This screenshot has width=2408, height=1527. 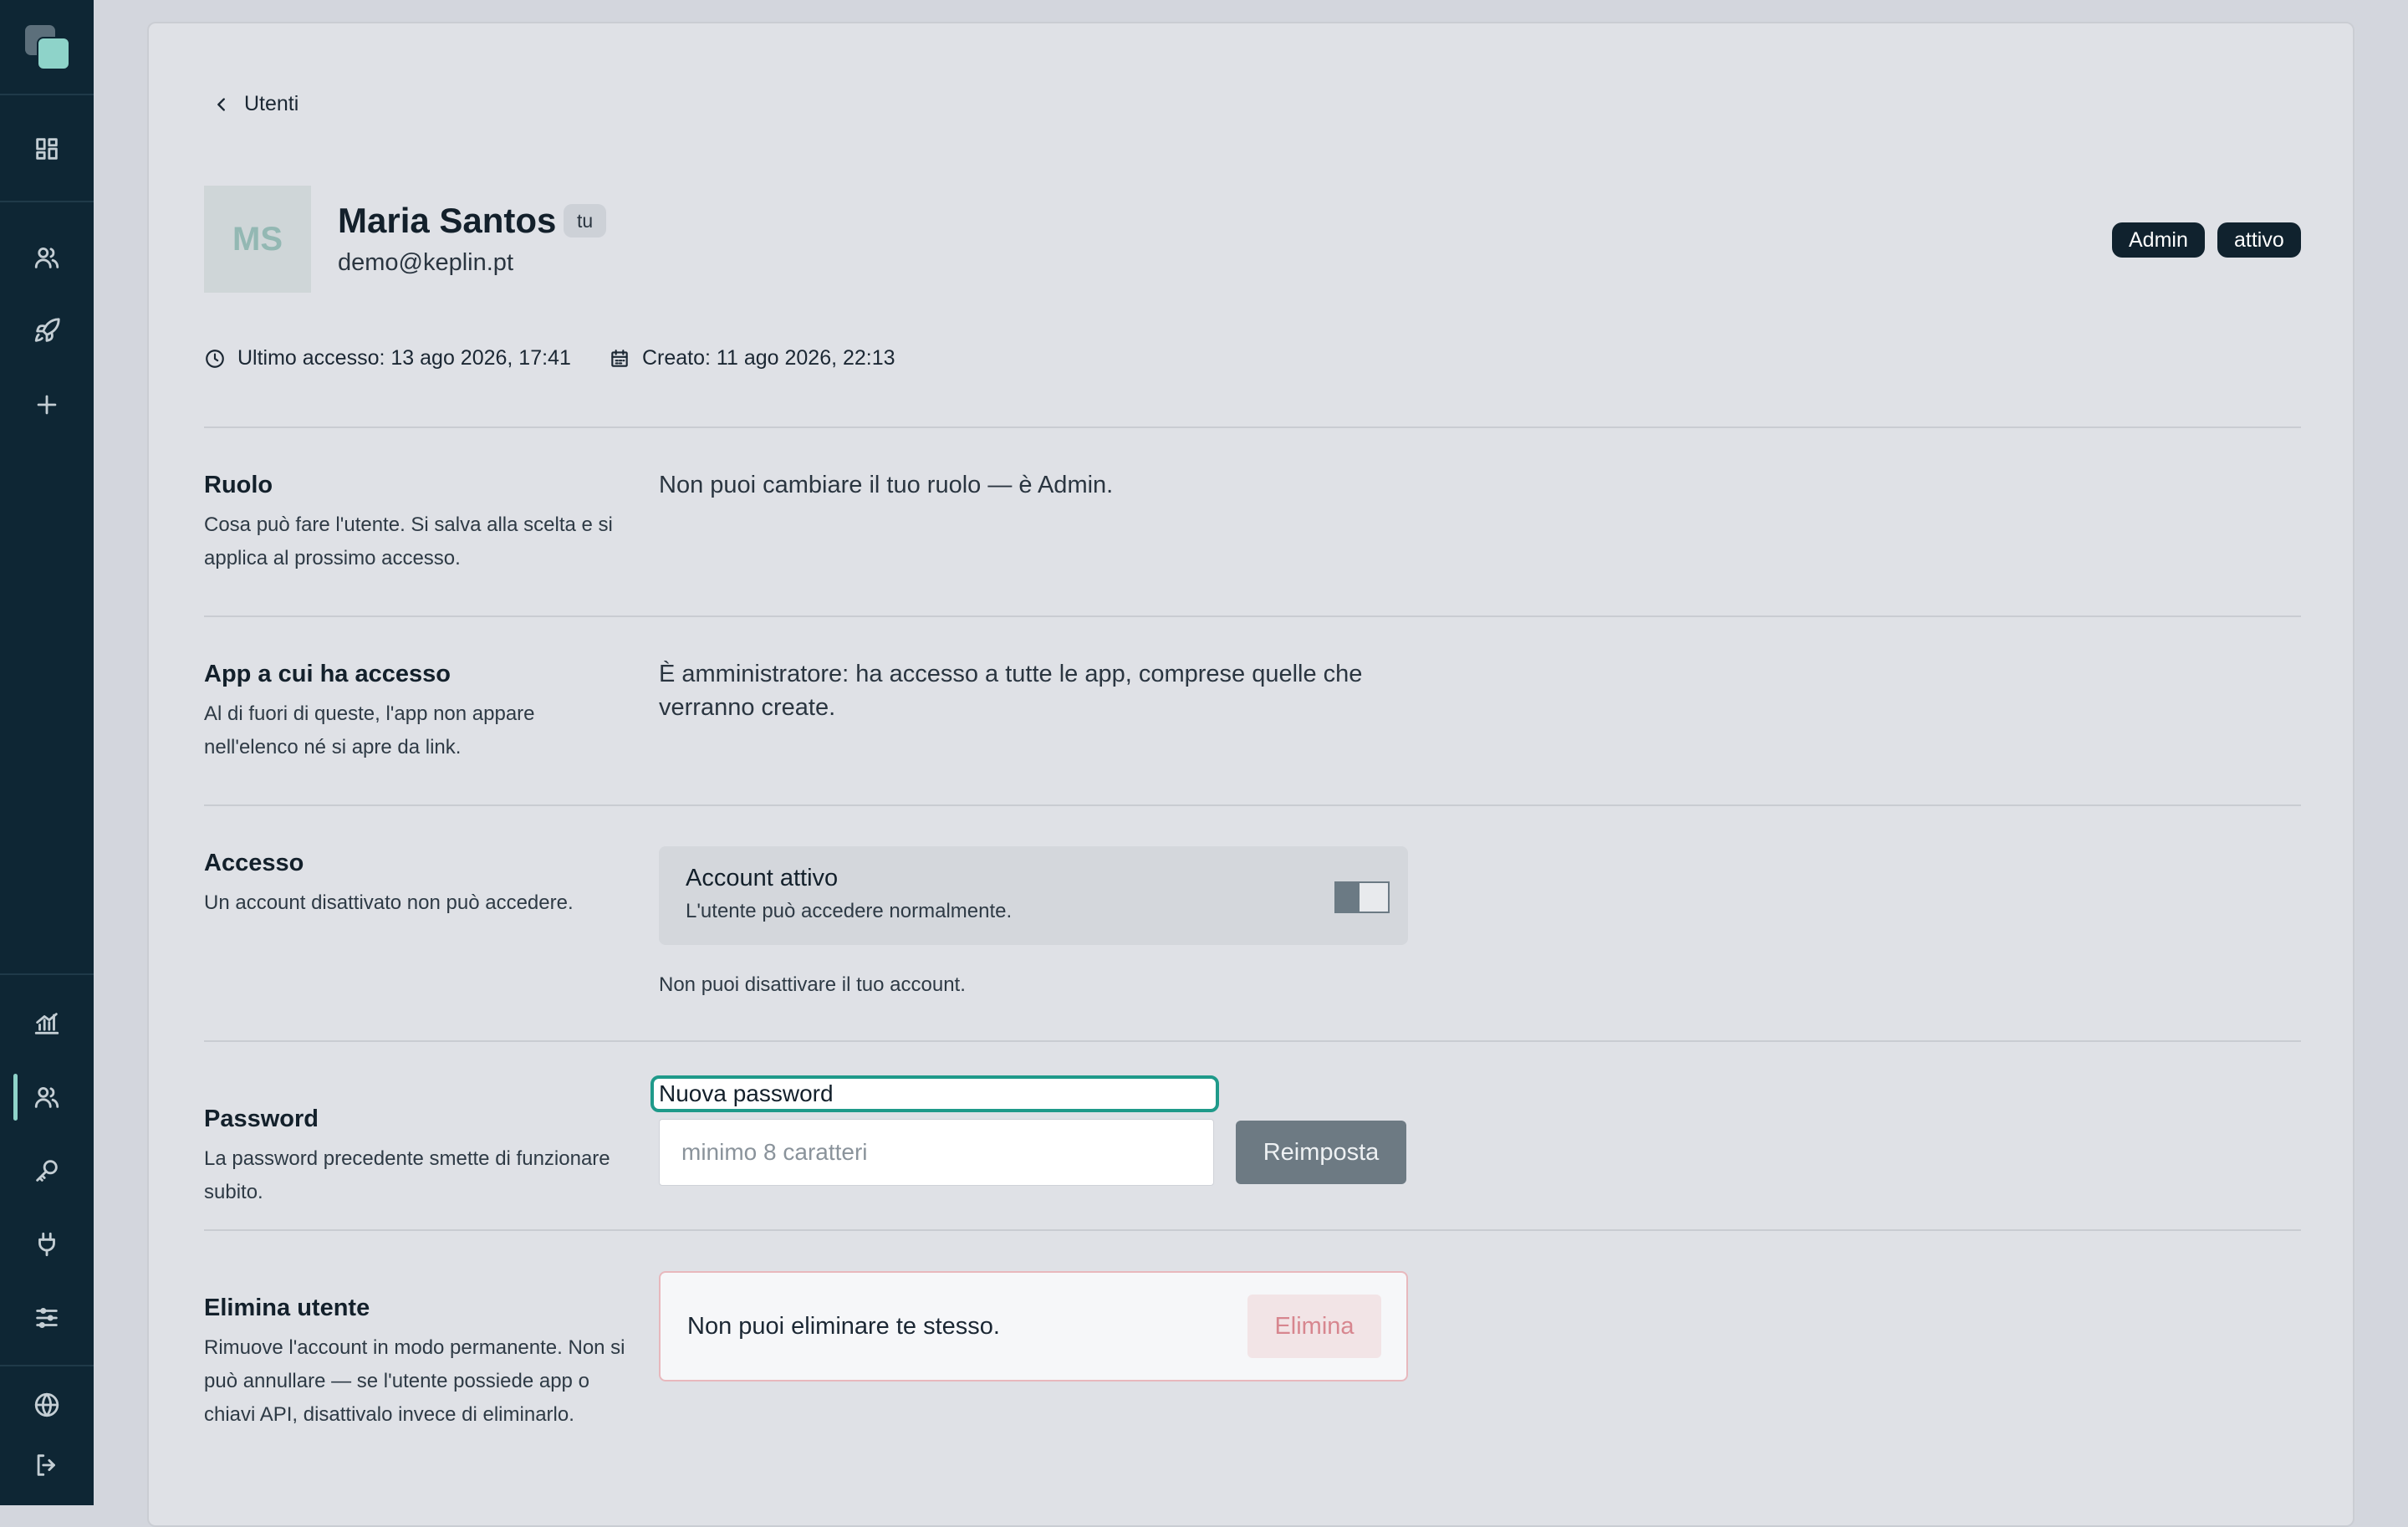 I want to click on account-active-toggle, so click(x=1362, y=897).